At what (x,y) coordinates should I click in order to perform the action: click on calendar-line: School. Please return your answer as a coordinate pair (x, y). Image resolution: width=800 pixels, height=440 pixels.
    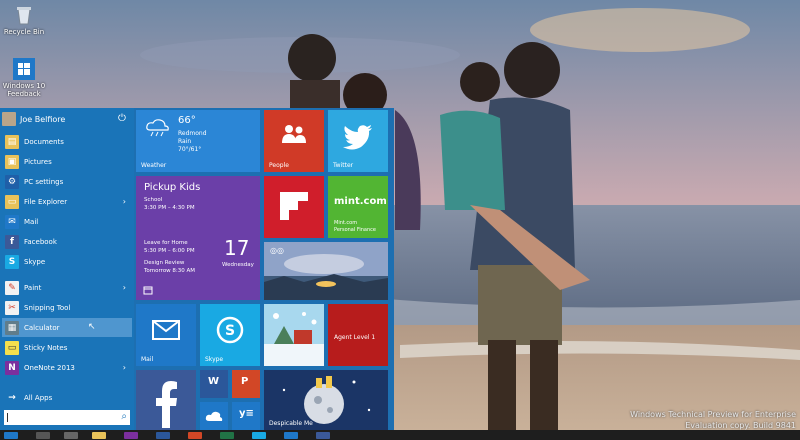
    Looking at the image, I should click on (153, 200).